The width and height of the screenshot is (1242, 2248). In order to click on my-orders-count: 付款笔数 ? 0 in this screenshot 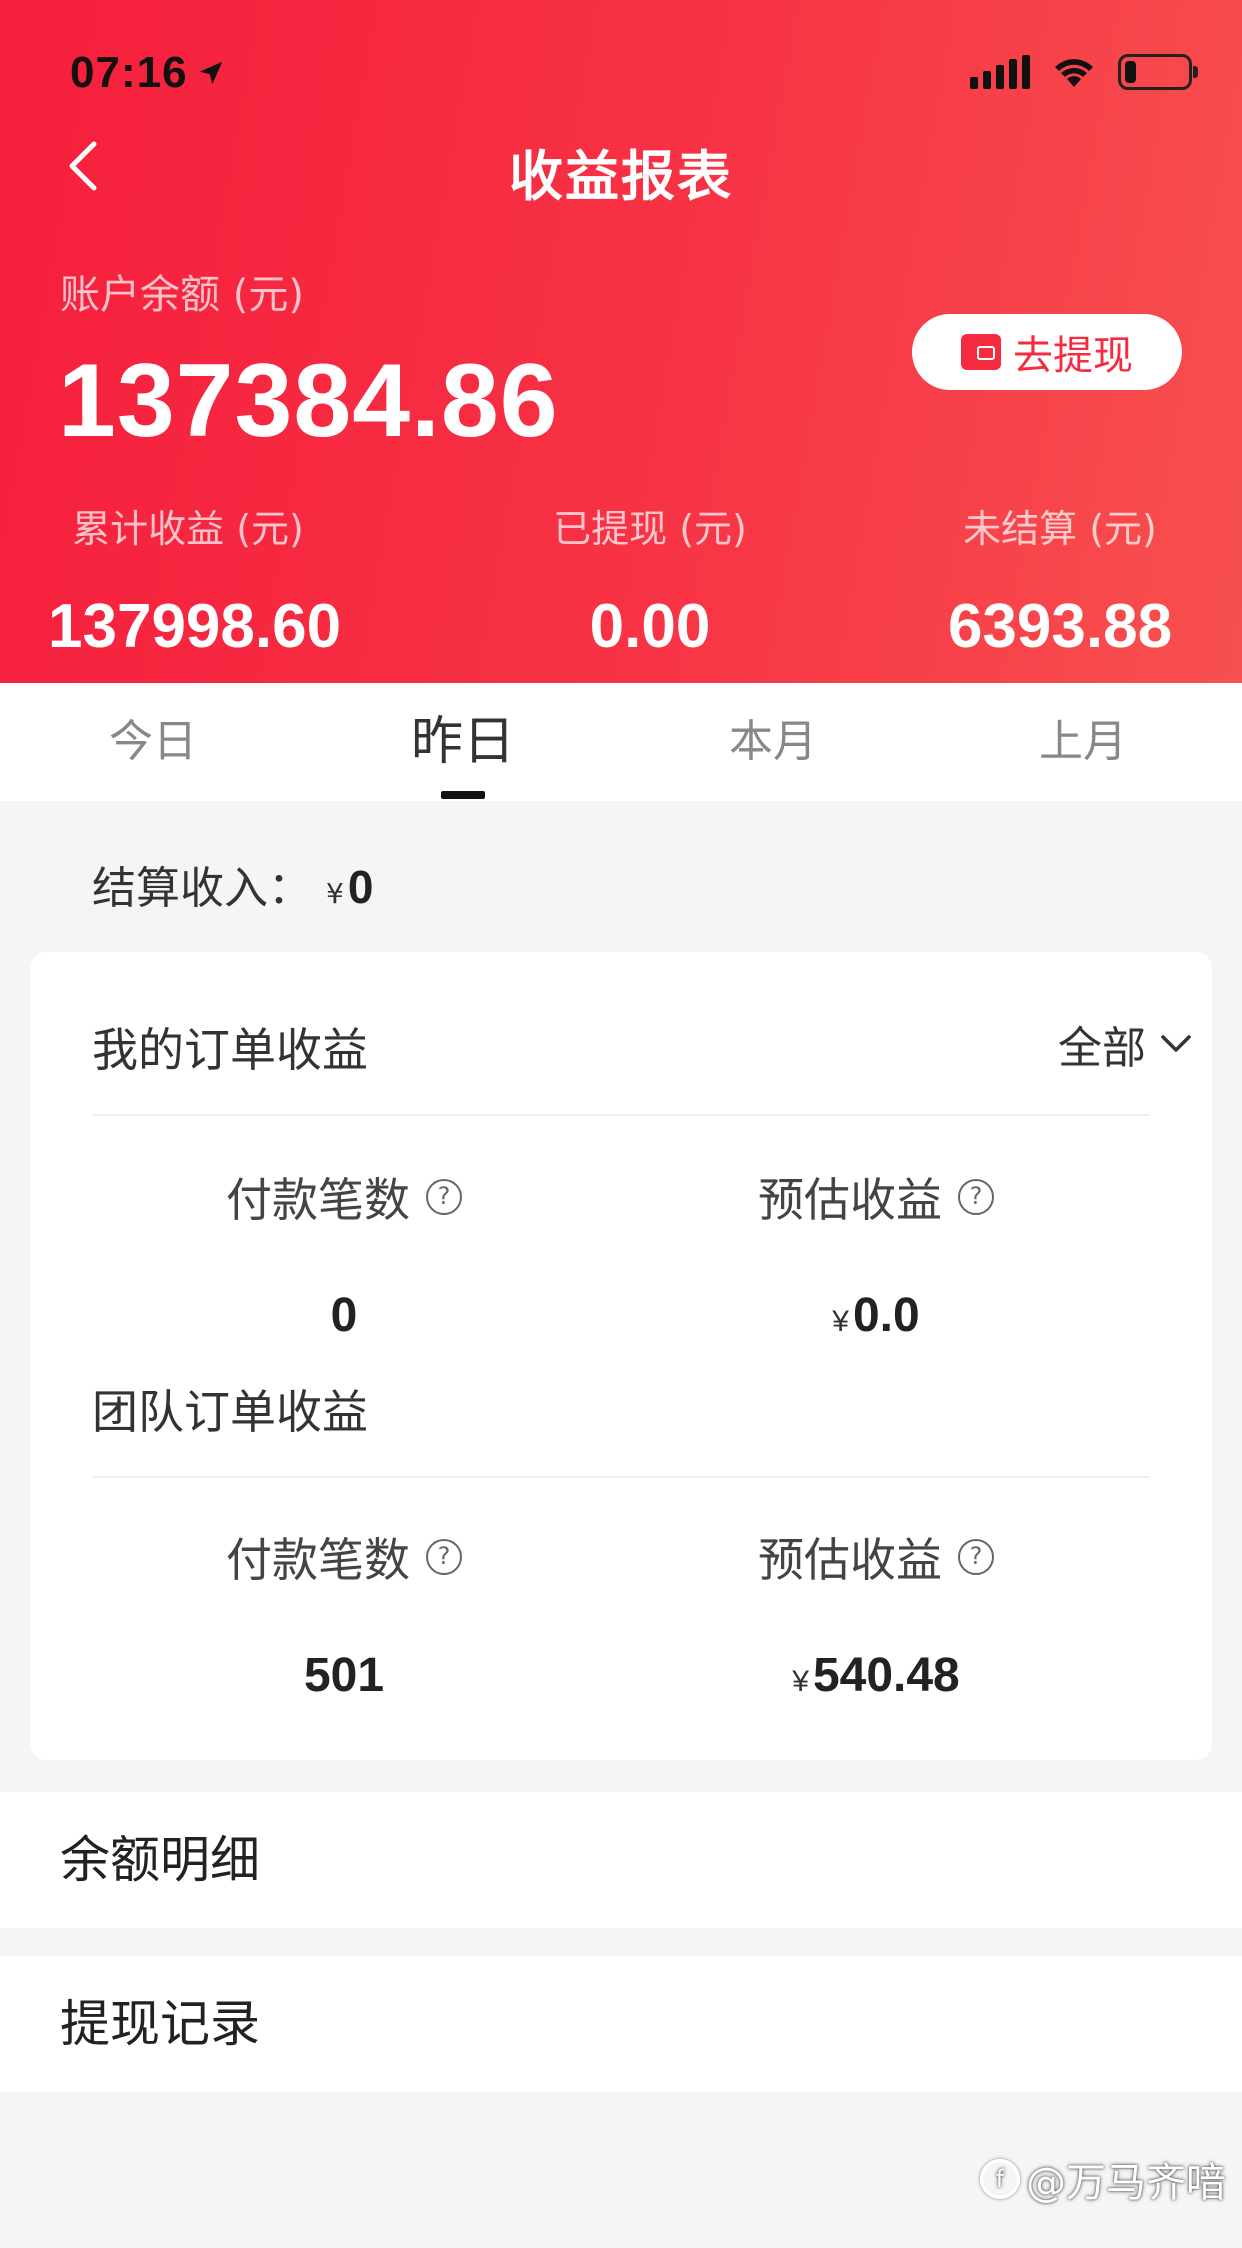, I will do `click(344, 1253)`.